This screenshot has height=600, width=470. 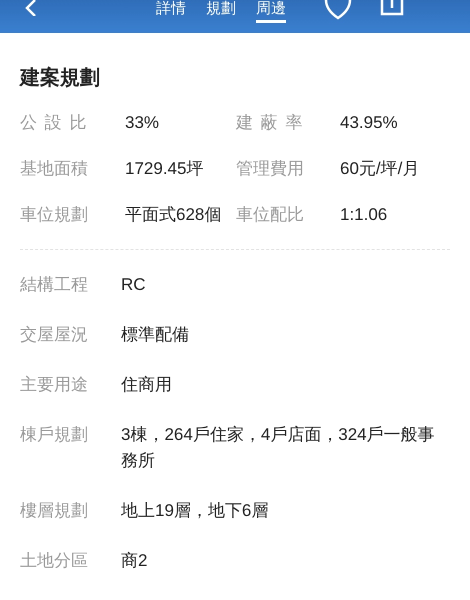 What do you see at coordinates (270, 169) in the screenshot?
I see `field-label: 管理費用` at bounding box center [270, 169].